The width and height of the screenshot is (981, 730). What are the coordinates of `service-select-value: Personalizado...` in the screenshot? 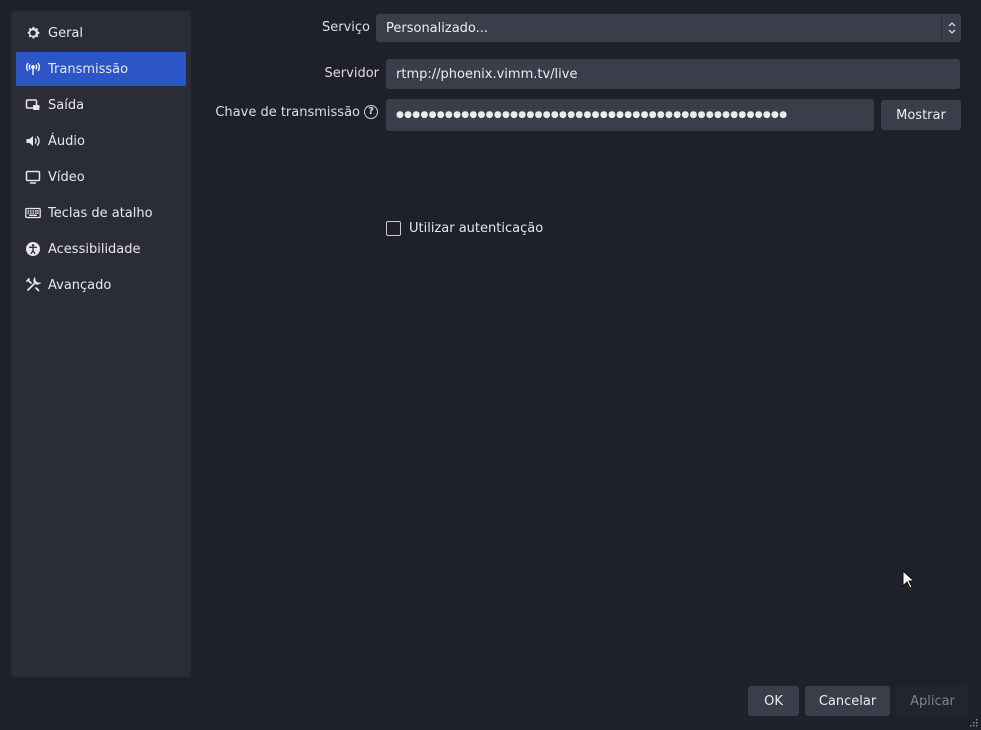 It's located at (437, 28).